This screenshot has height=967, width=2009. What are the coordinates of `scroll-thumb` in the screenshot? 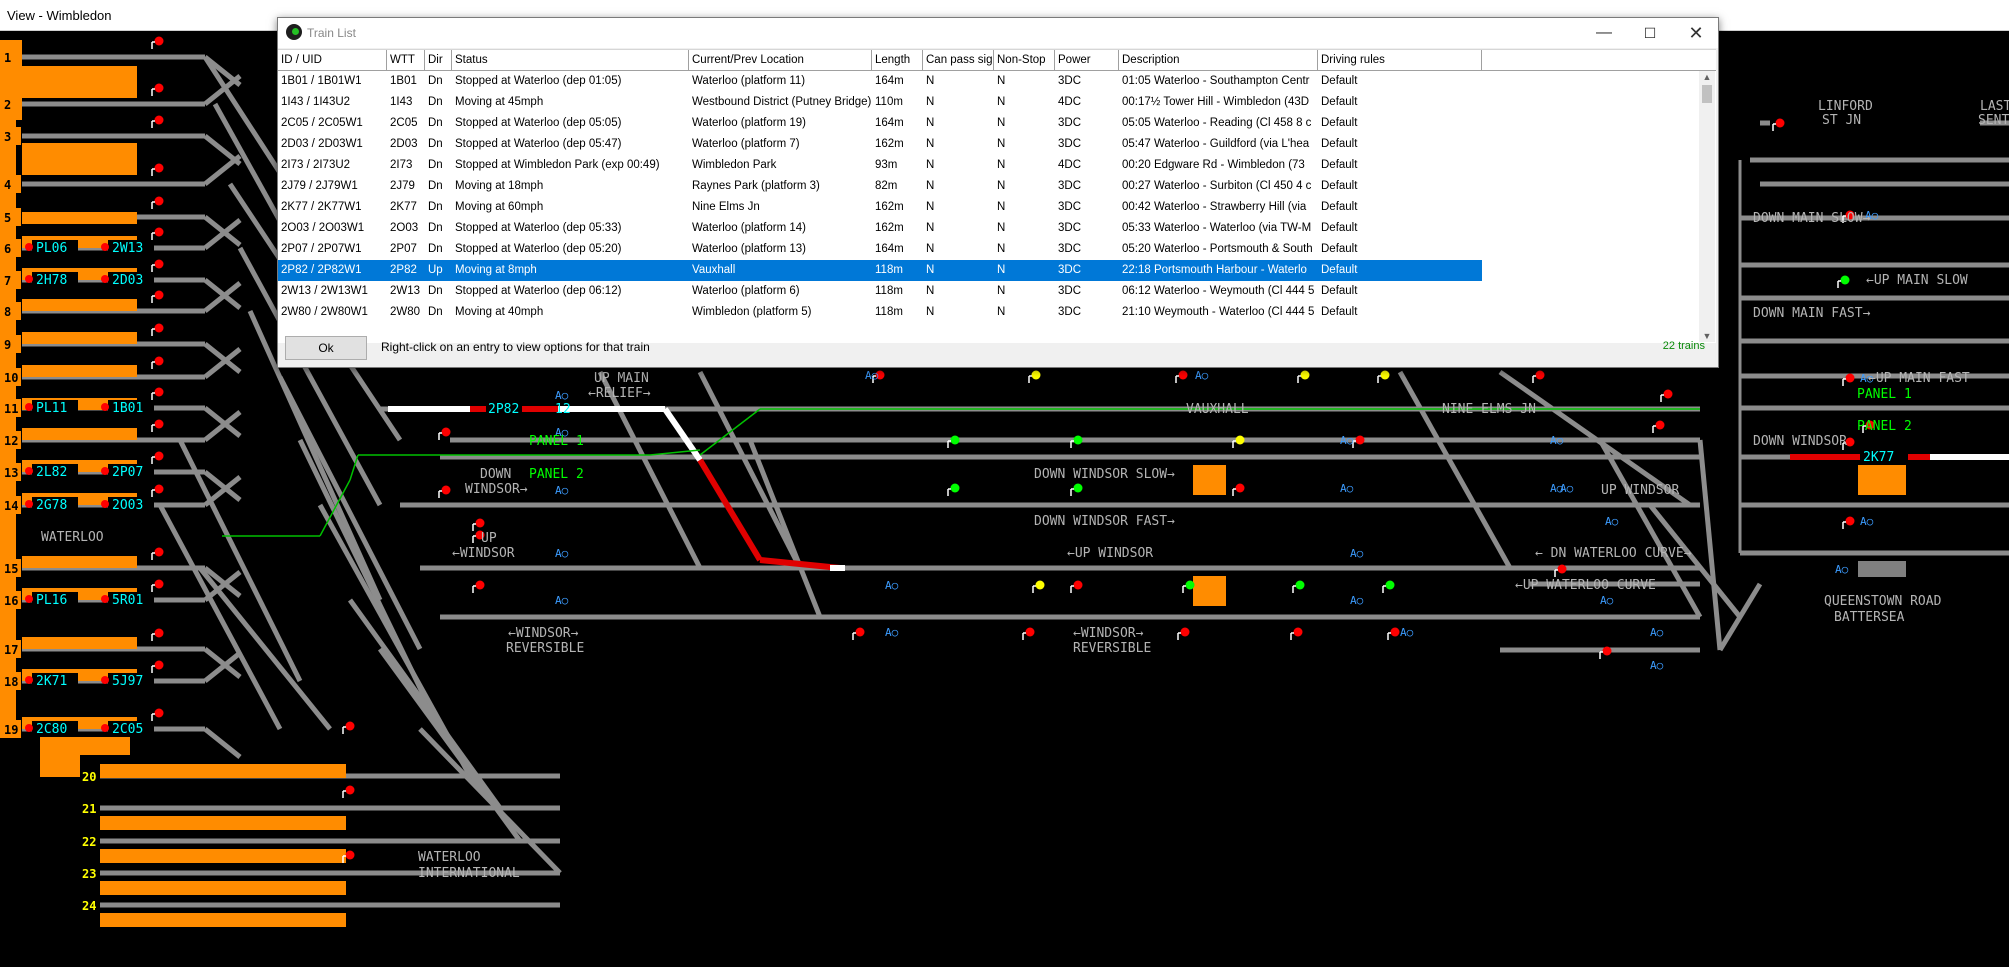 It's located at (1707, 94).